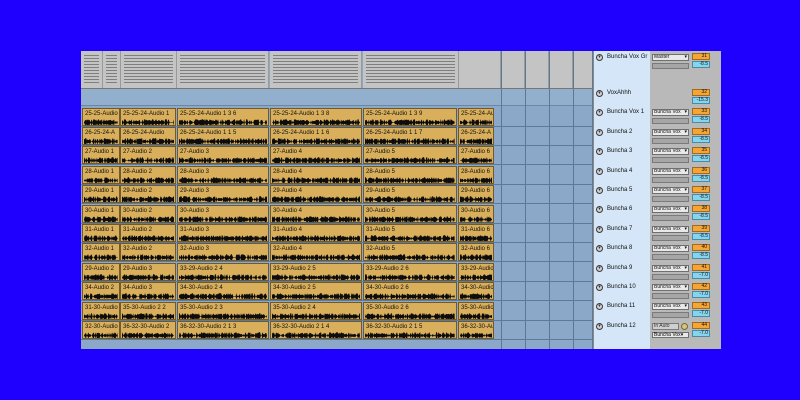 This screenshot has width=800, height=400. I want to click on audio-clip: 25-25-Audio 1, so click(101, 116).